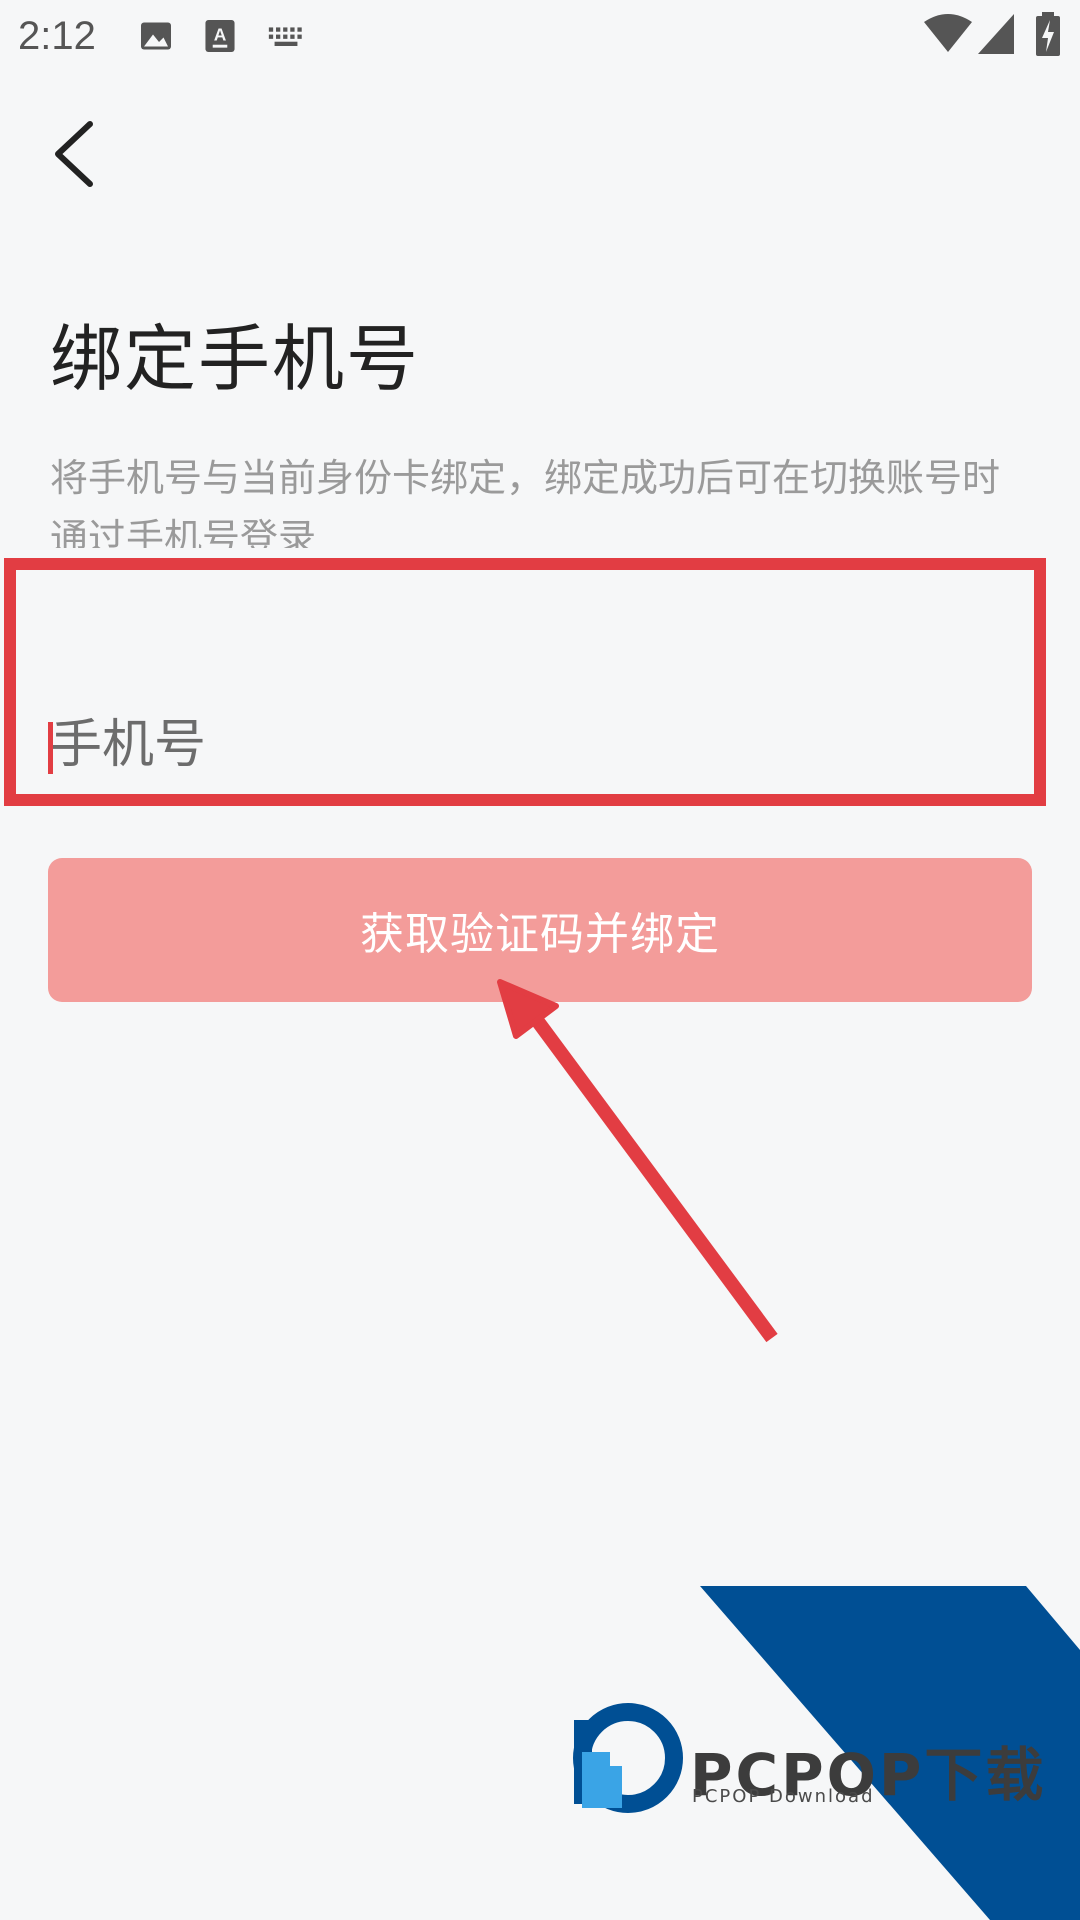  What do you see at coordinates (628, 1758) in the screenshot?
I see `pcpop-logo` at bounding box center [628, 1758].